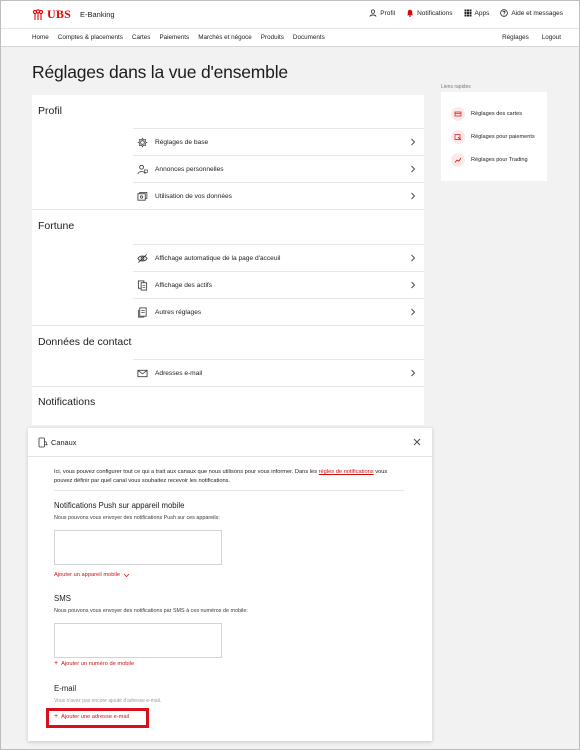 The height and width of the screenshot is (750, 580). Describe the element at coordinates (551, 37) in the screenshot. I see `nav-logout: Logout` at that location.